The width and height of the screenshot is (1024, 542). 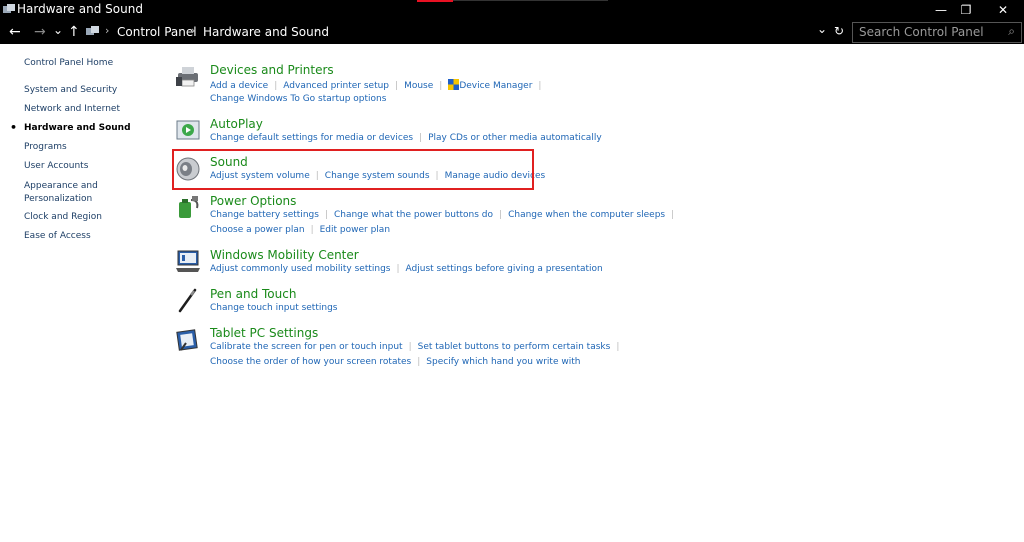 What do you see at coordinates (284, 255) in the screenshot?
I see `category-title: Windows Mobility Center` at bounding box center [284, 255].